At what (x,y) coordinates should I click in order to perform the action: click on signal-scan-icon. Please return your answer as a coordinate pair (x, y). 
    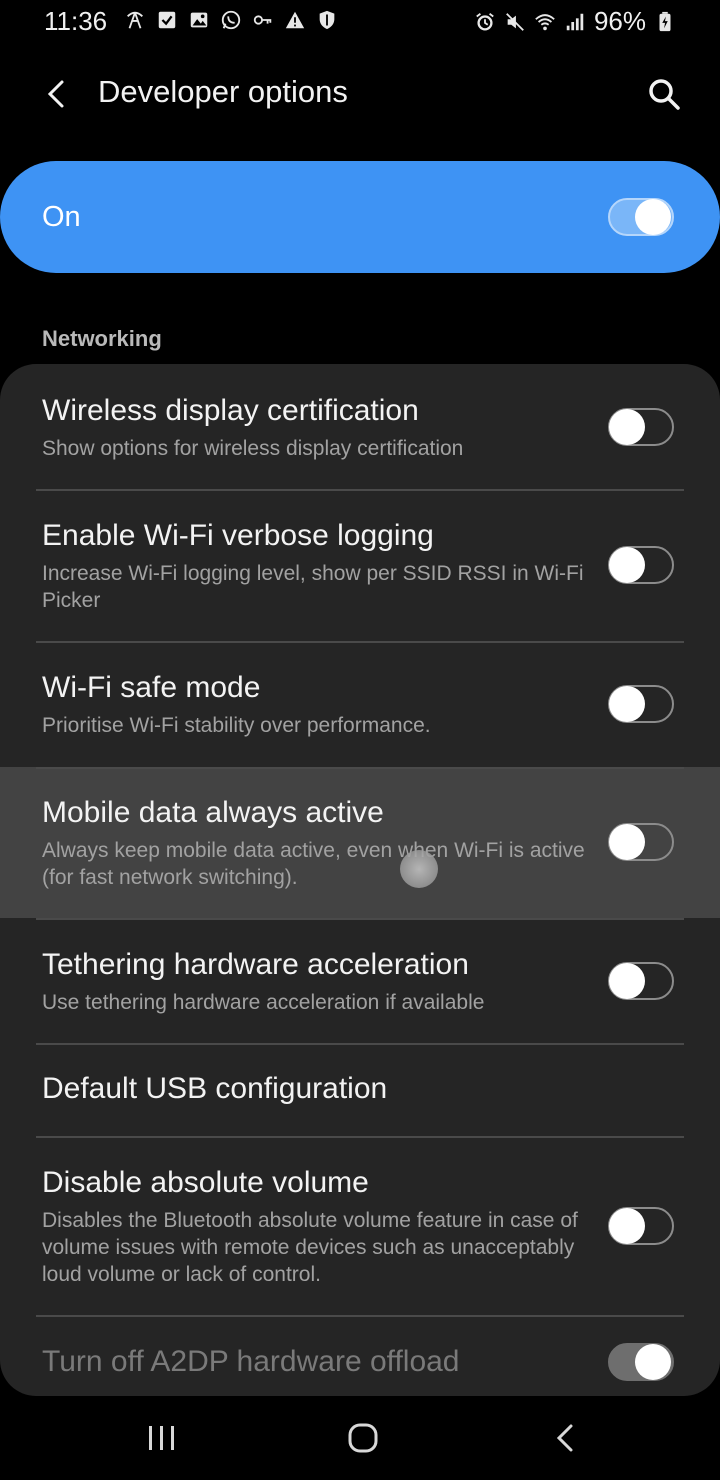
    Looking at the image, I should click on (135, 20).